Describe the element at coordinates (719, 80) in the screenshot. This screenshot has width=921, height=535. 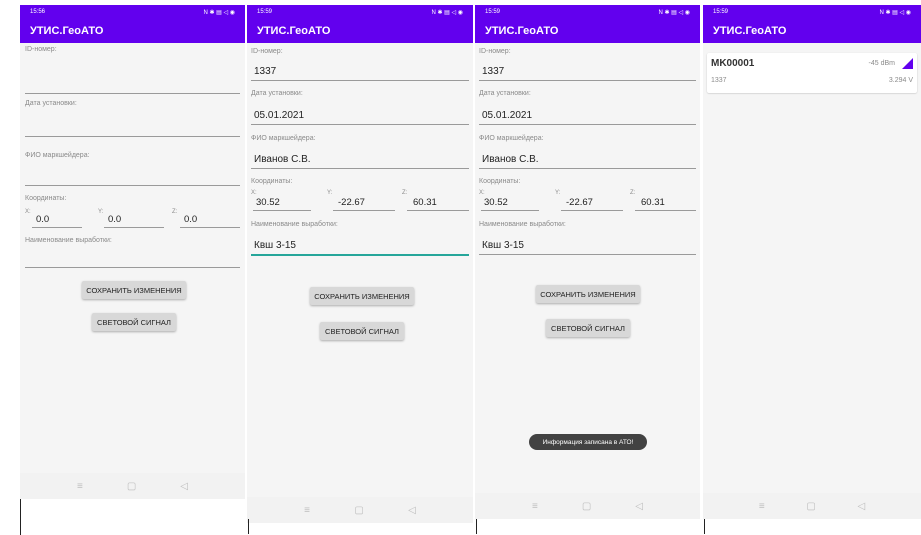
I see `device-id: 1337` at that location.